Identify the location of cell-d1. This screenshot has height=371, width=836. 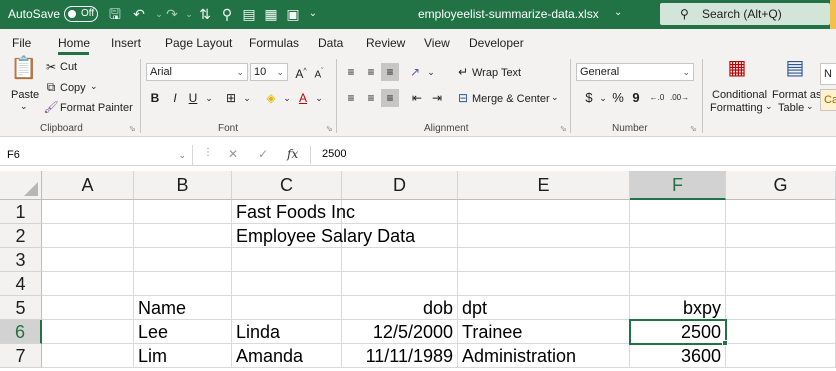
(400, 212).